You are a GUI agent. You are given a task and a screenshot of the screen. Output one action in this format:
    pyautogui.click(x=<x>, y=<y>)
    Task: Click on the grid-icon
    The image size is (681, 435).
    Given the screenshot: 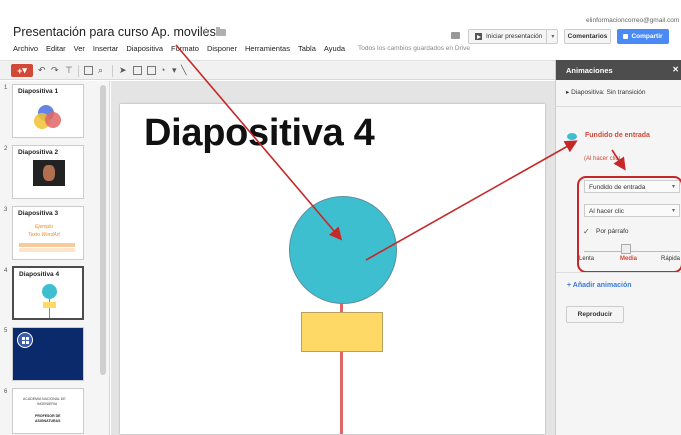 What is the action you would take?
    pyautogui.click(x=25, y=340)
    